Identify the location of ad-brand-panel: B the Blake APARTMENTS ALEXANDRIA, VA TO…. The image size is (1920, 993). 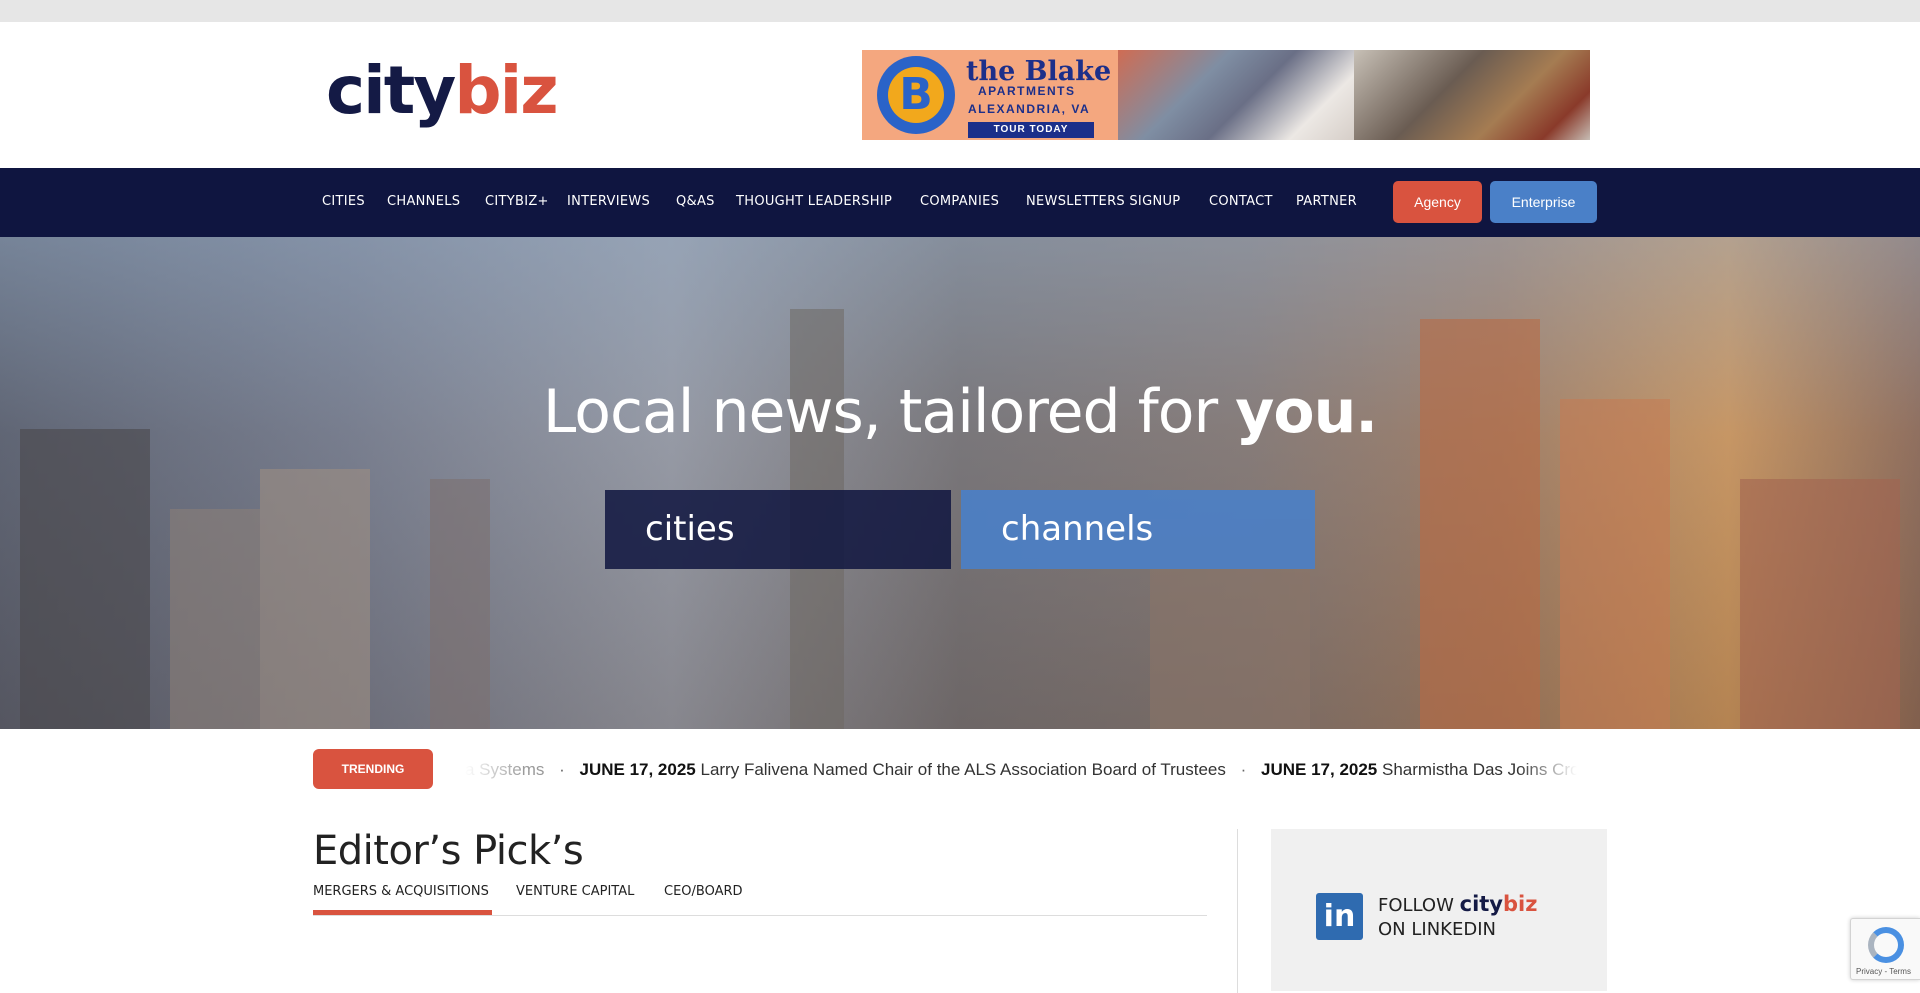
(990, 95).